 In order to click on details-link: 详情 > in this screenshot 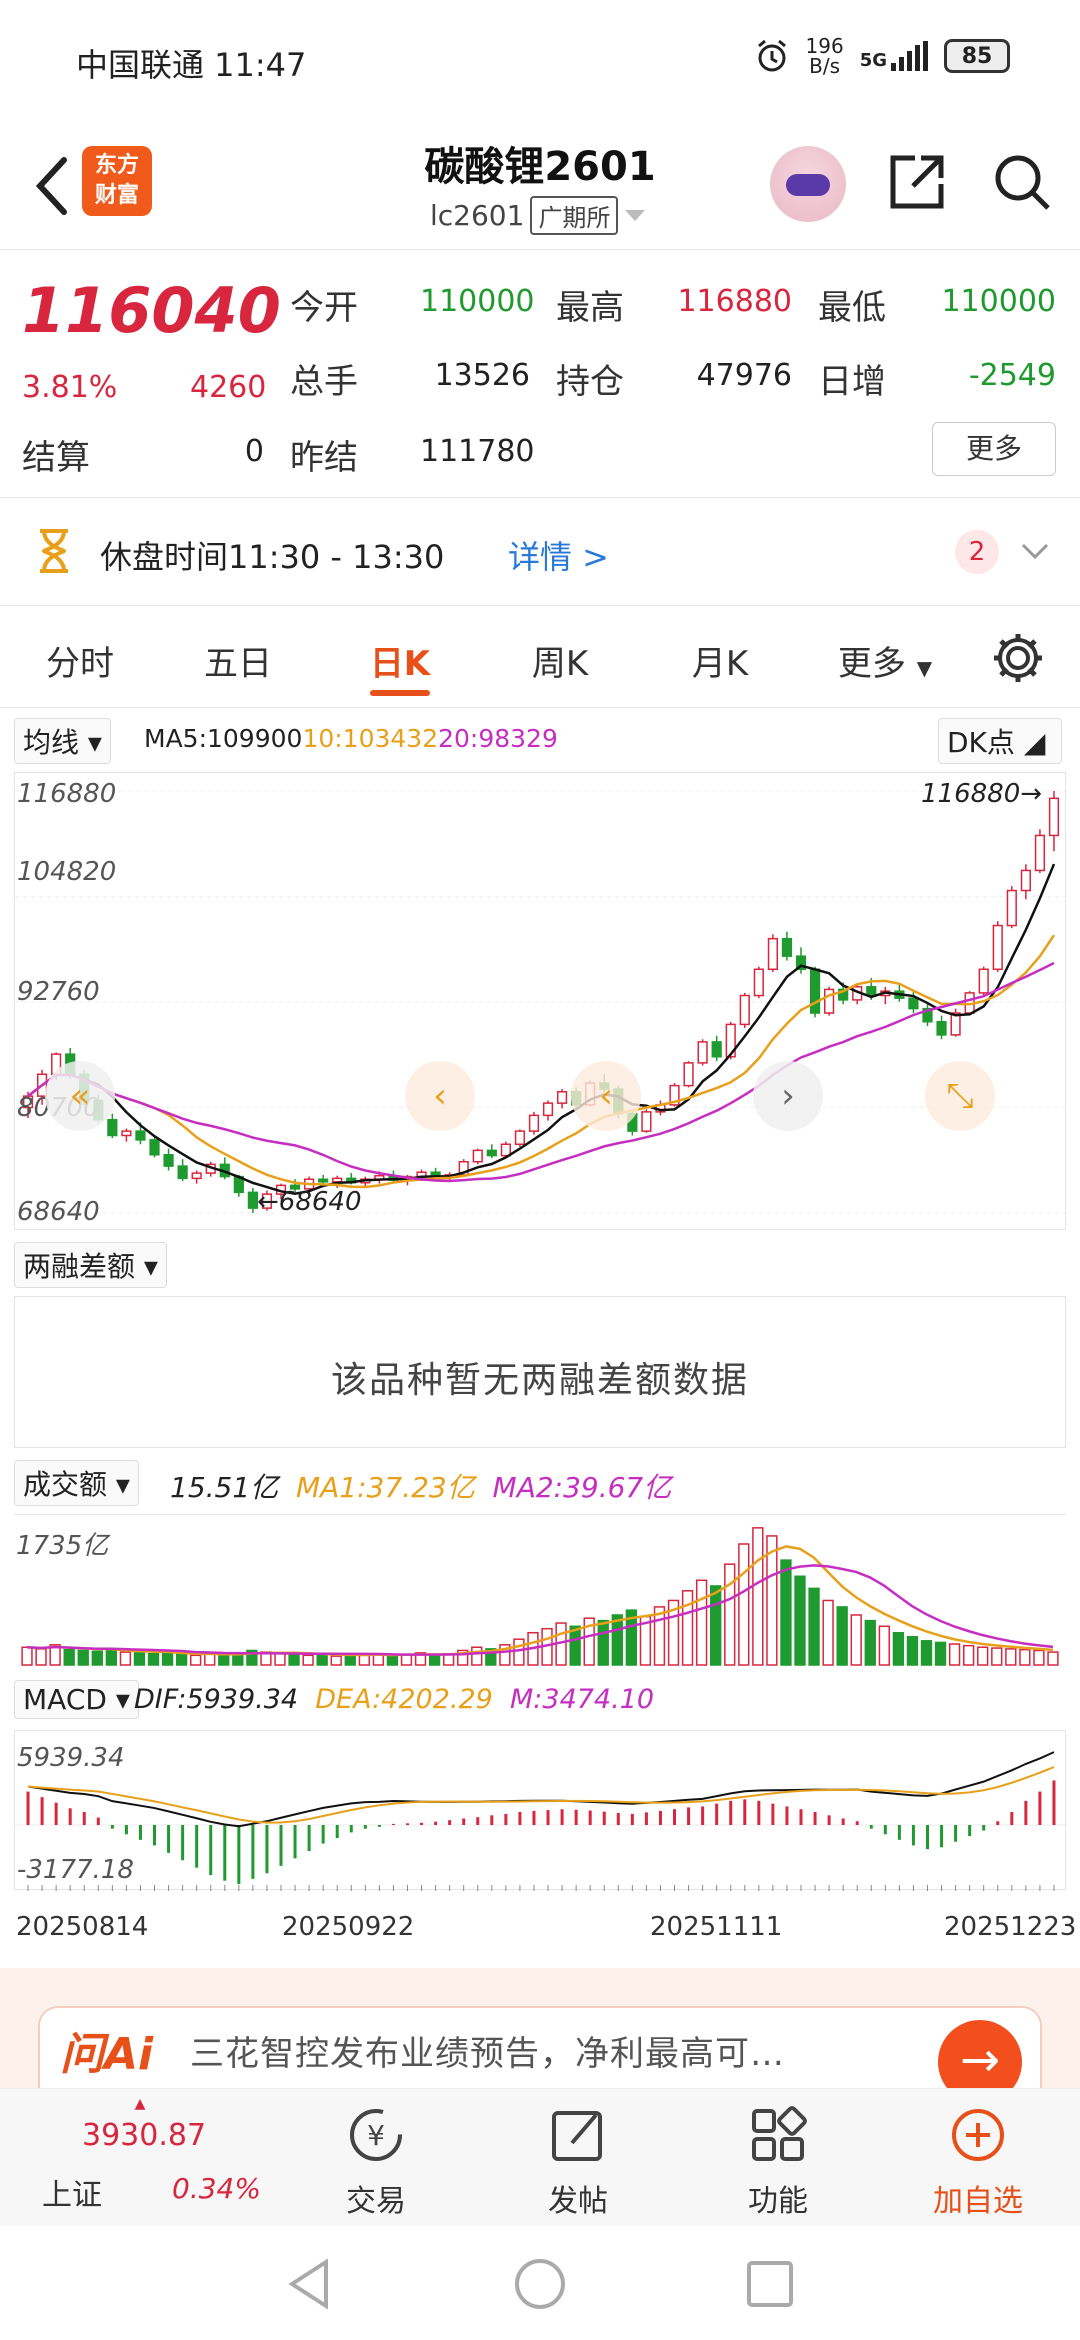, I will do `click(558, 555)`.